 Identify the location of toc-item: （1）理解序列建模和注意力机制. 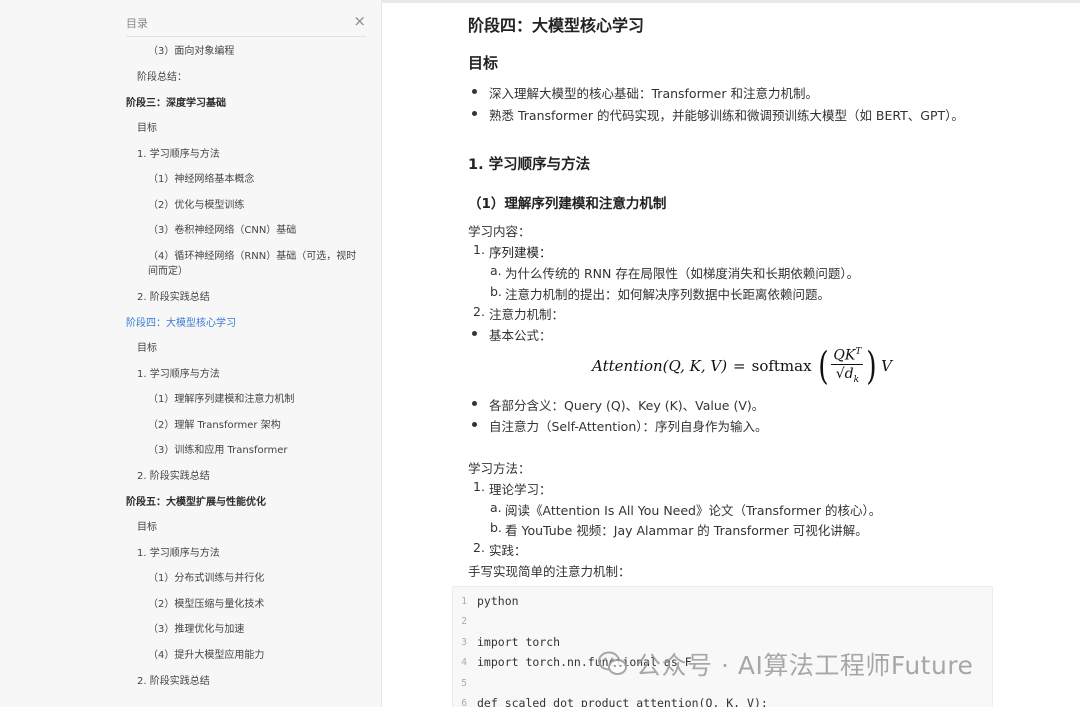
(221, 399).